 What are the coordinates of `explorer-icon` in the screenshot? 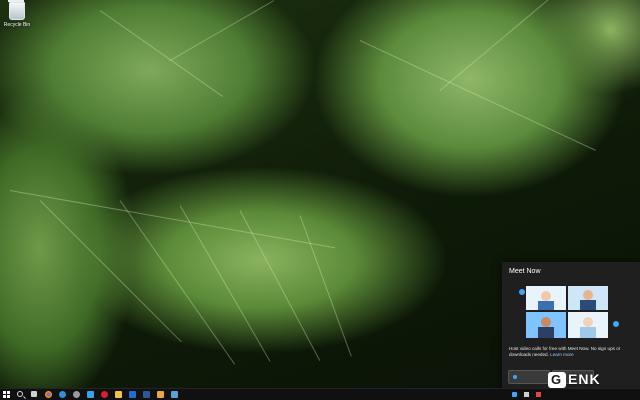 It's located at (118, 394).